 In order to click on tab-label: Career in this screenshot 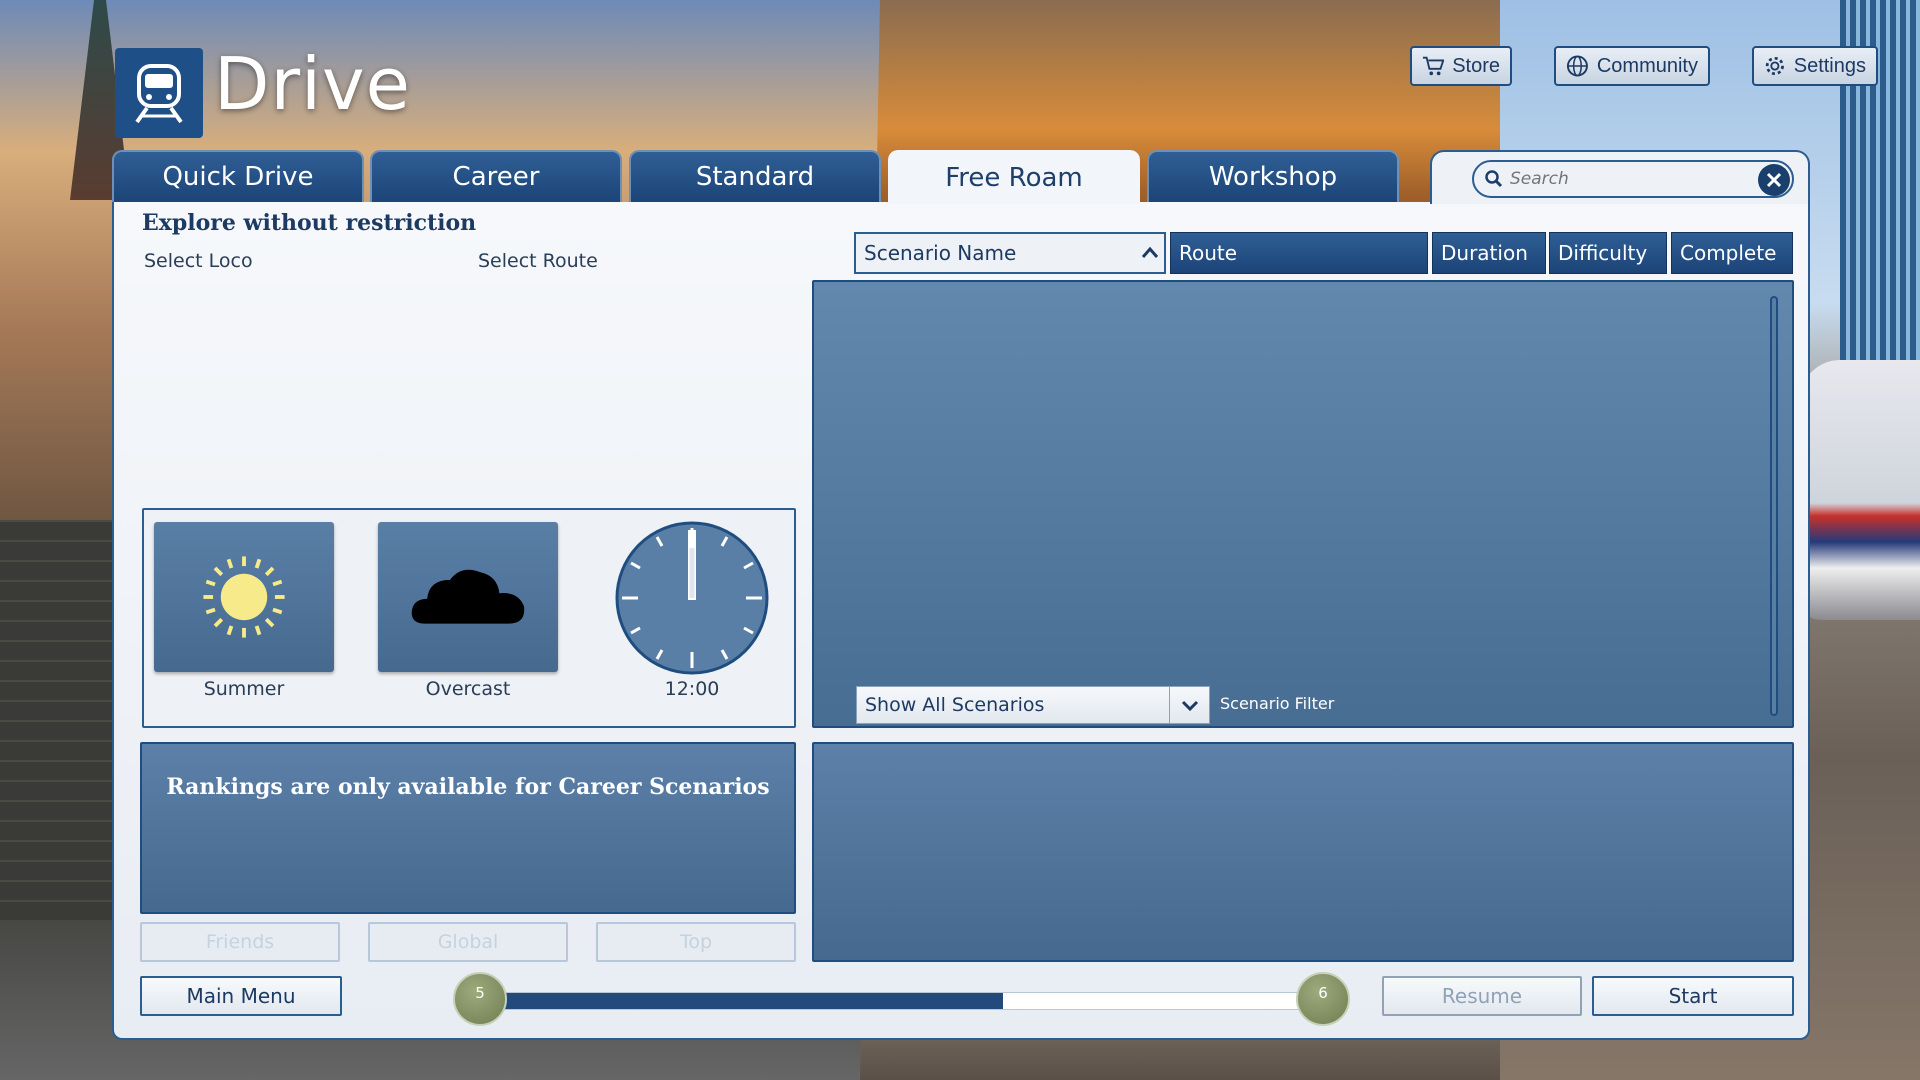, I will do `click(496, 177)`.